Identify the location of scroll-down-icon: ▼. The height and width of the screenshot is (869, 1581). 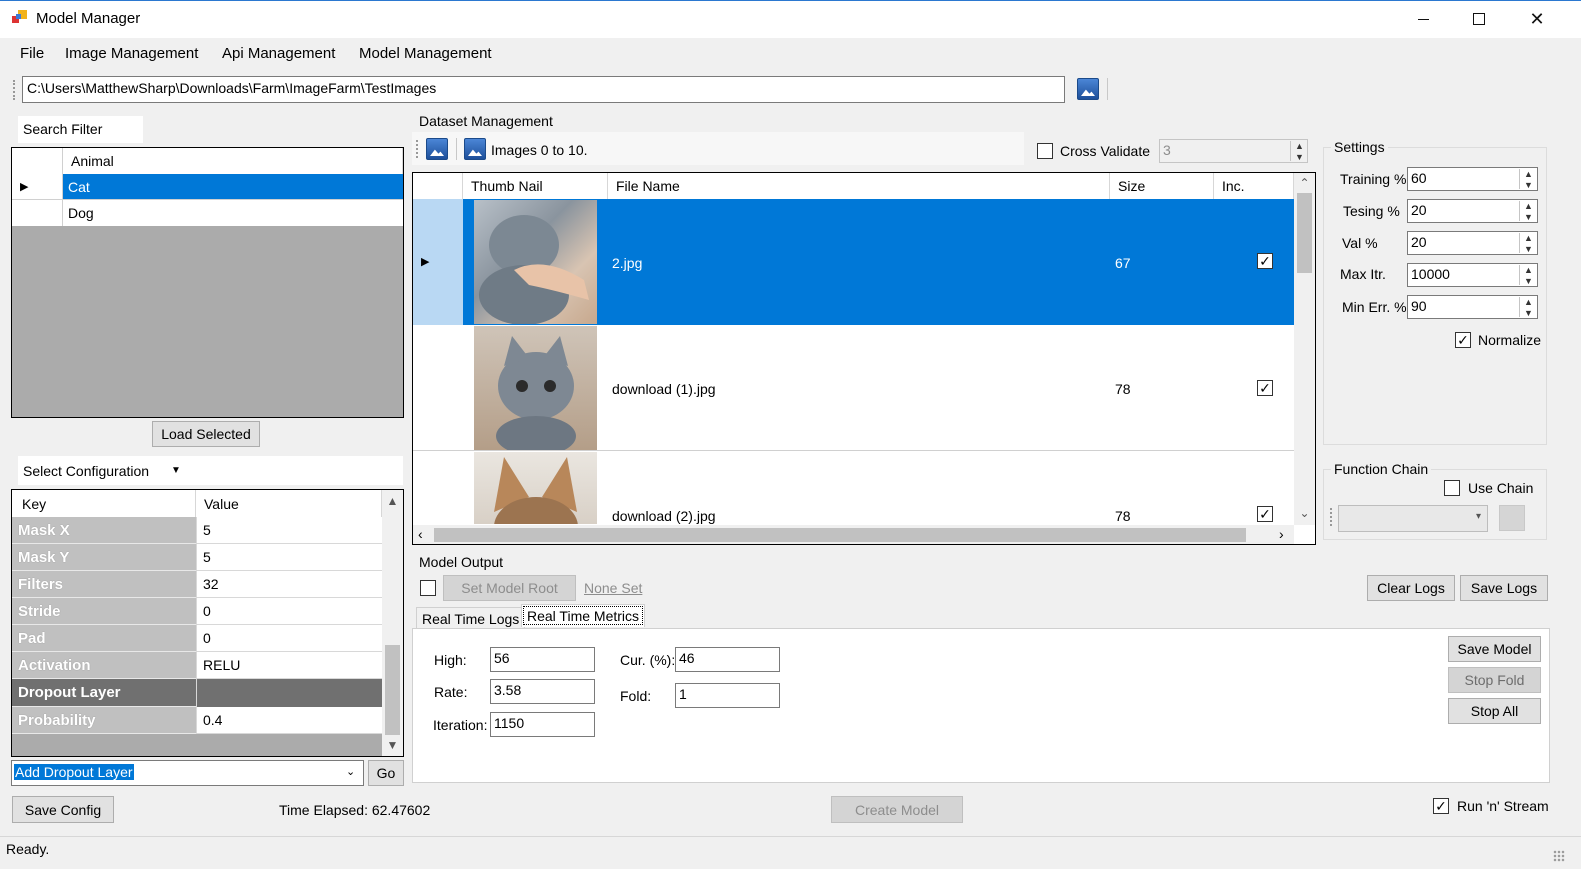
(392, 745).